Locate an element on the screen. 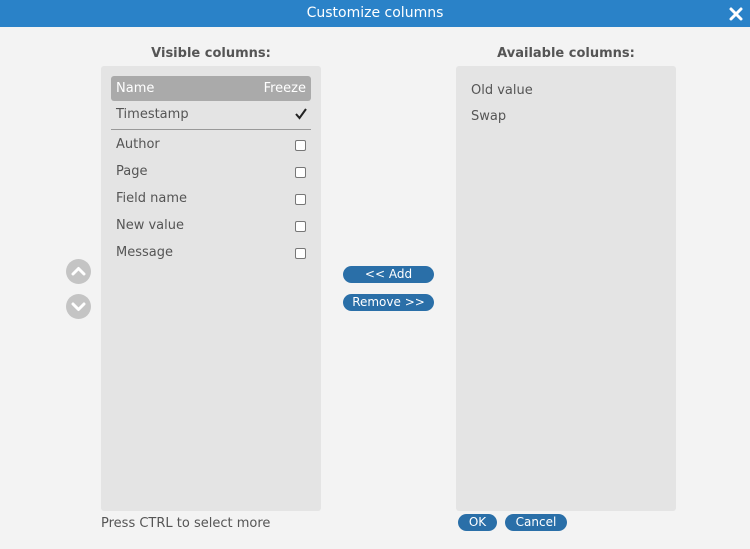 Image resolution: width=750 pixels, height=549 pixels. title-bar: Customize columns is located at coordinates (375, 13).